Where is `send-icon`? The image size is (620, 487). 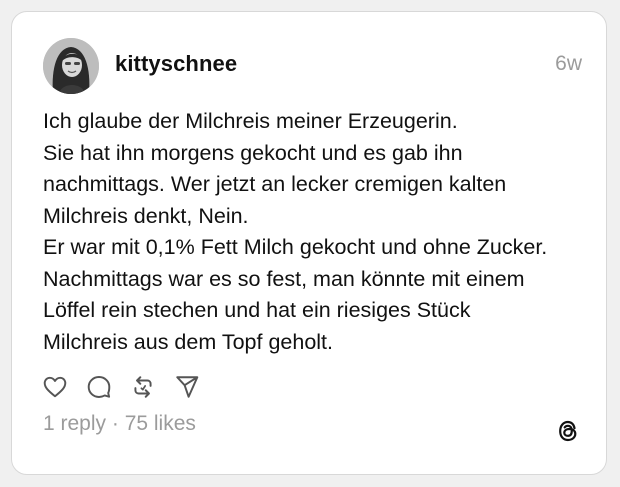
send-icon is located at coordinates (187, 387).